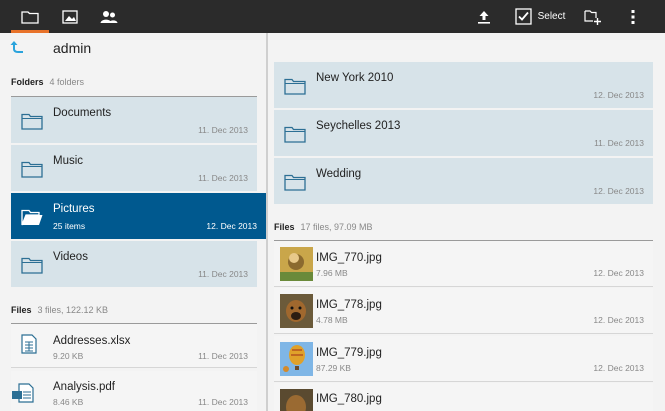  I want to click on select-label: Select, so click(551, 16).